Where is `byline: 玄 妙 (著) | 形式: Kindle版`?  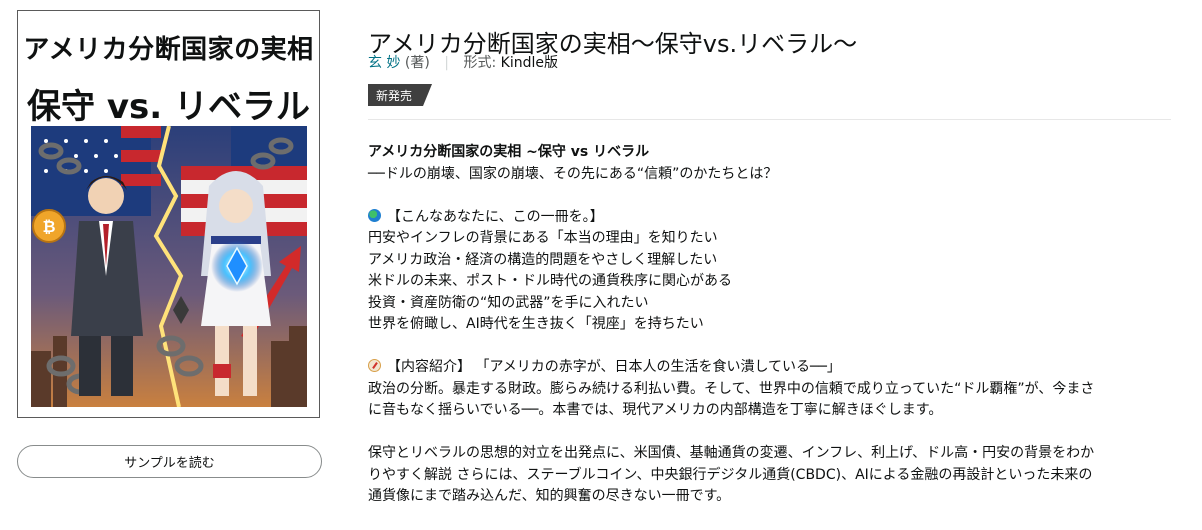 byline: 玄 妙 (著) | 形式: Kindle版 is located at coordinates (463, 62).